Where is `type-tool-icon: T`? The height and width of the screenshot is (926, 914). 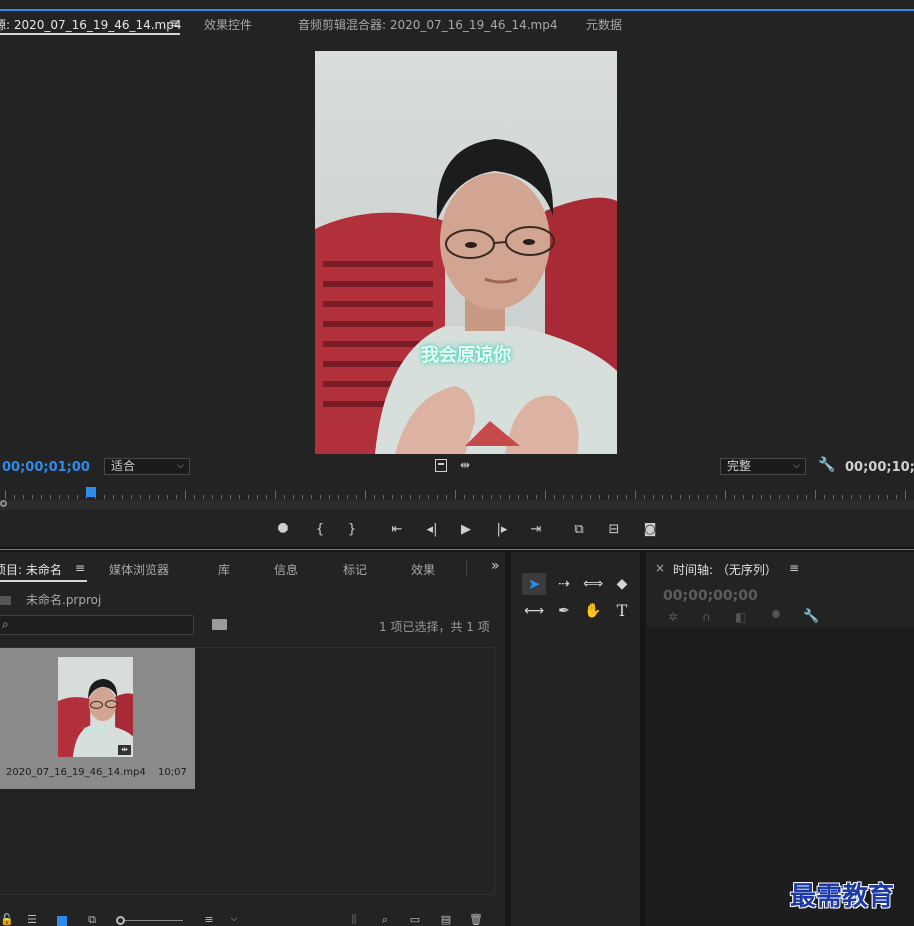
type-tool-icon: T is located at coordinates (622, 611).